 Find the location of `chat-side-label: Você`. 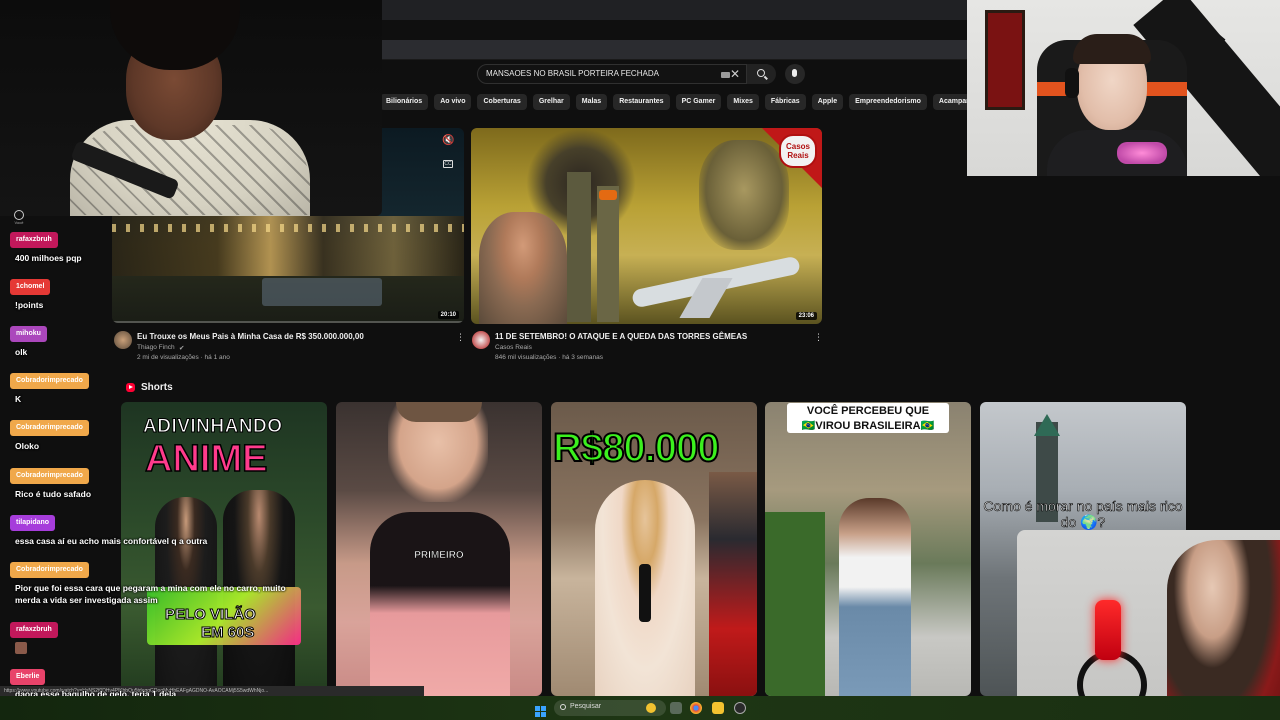

chat-side-label: Você is located at coordinates (19, 222).